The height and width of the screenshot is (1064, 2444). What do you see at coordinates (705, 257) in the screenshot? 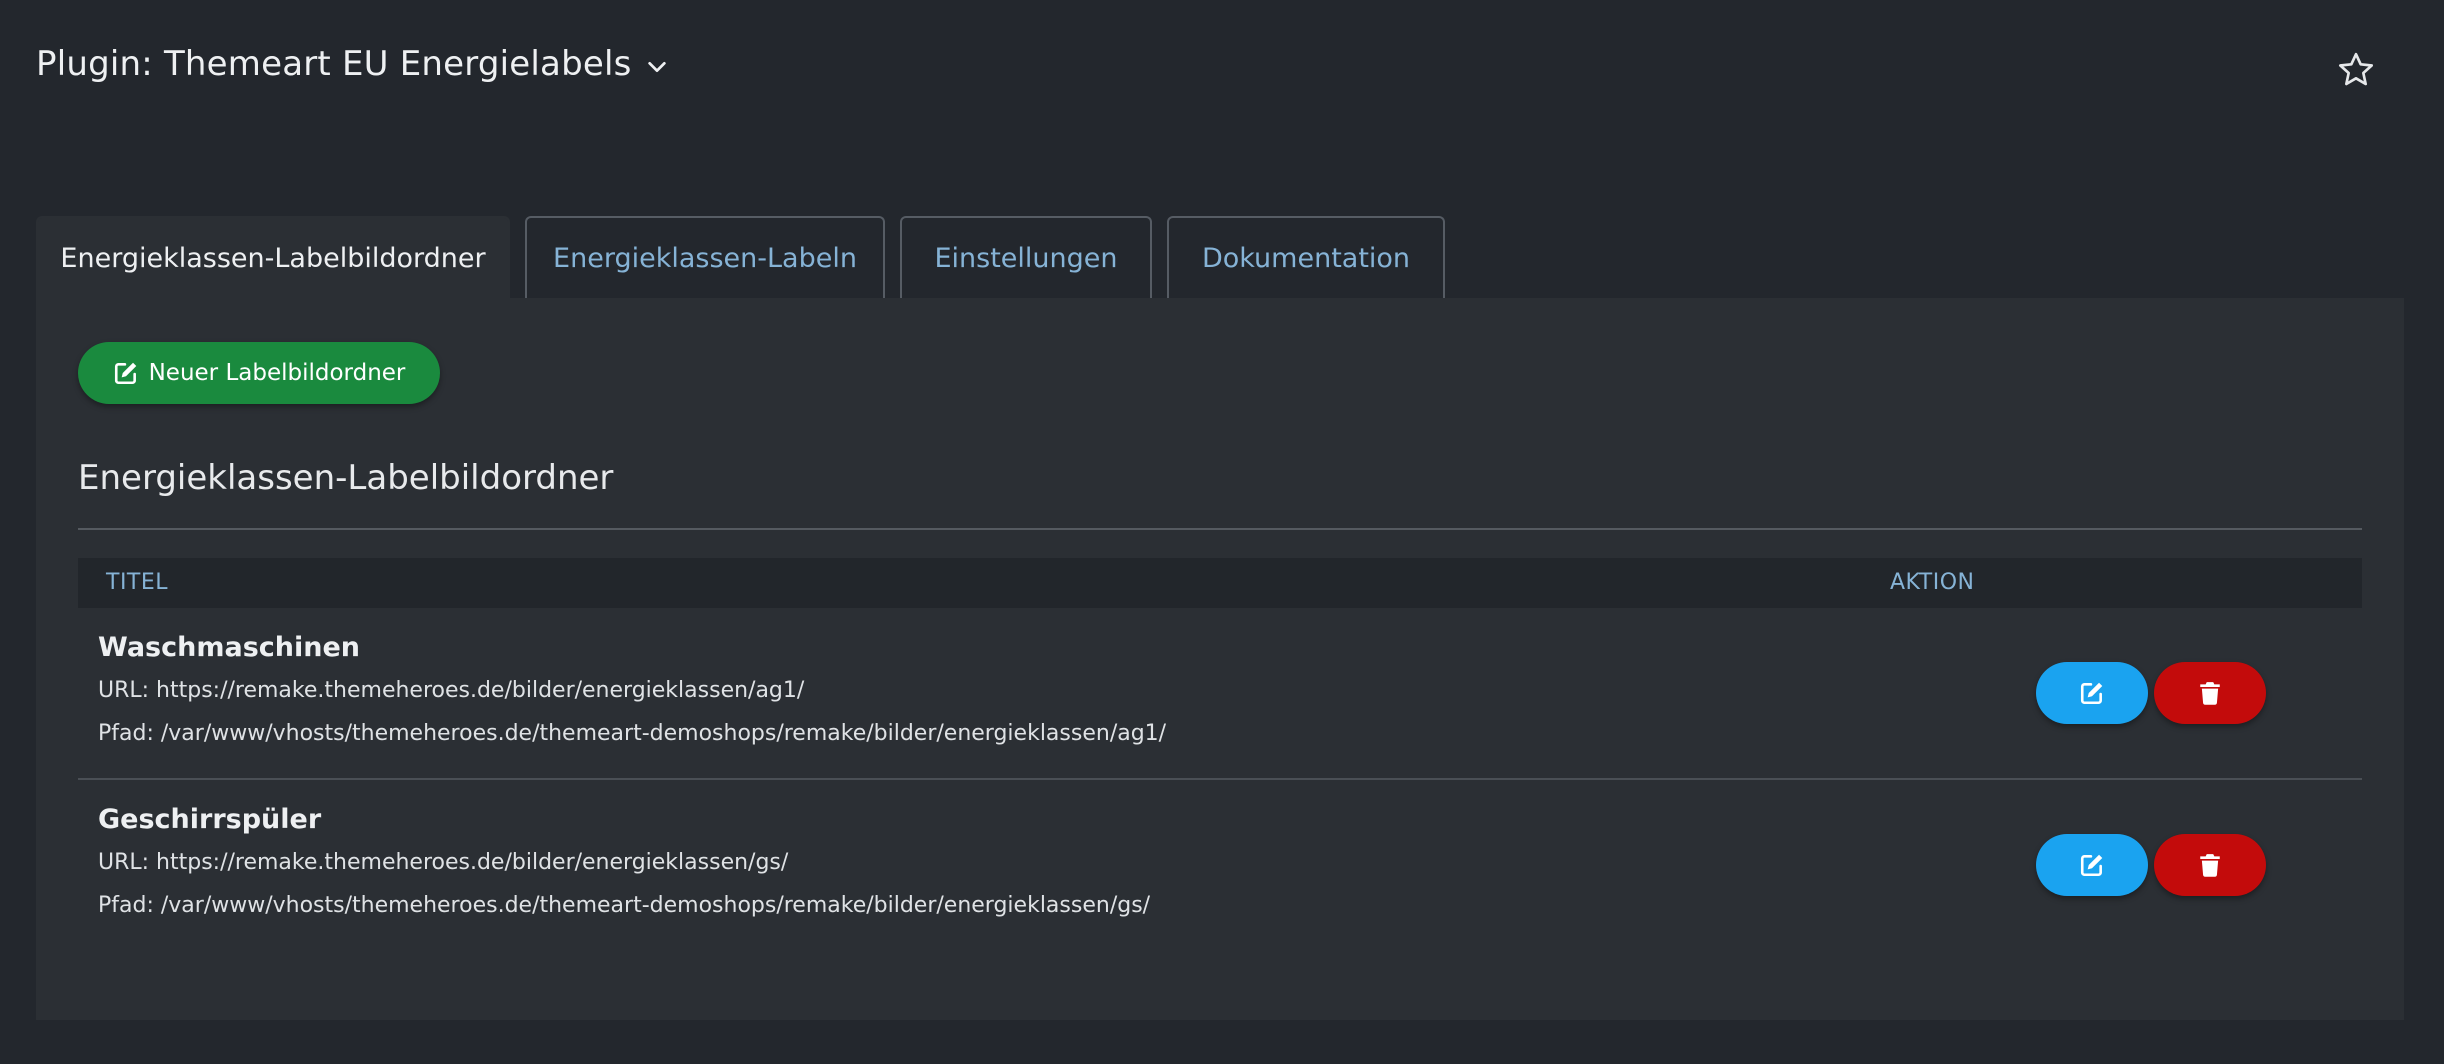
I see `tab-labeln: Energieklassen-Labeln` at bounding box center [705, 257].